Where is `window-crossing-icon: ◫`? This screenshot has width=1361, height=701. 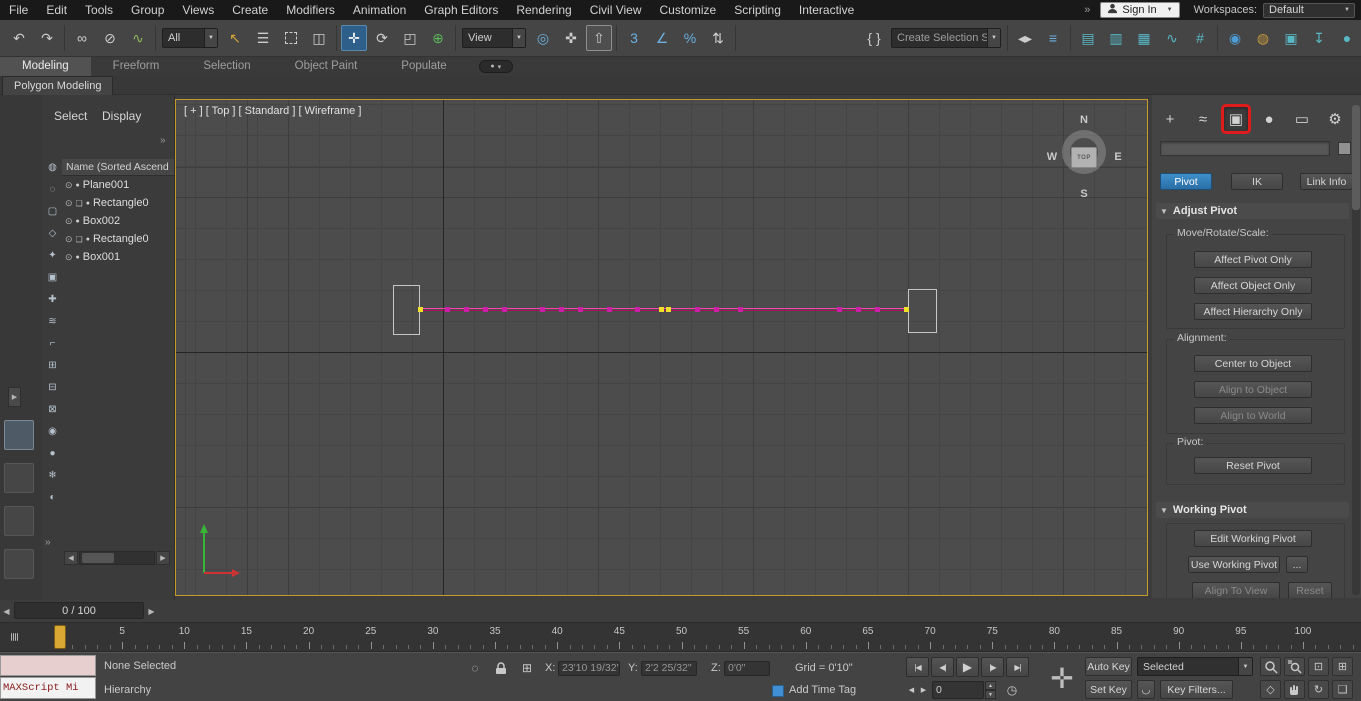 window-crossing-icon: ◫ is located at coordinates (319, 38).